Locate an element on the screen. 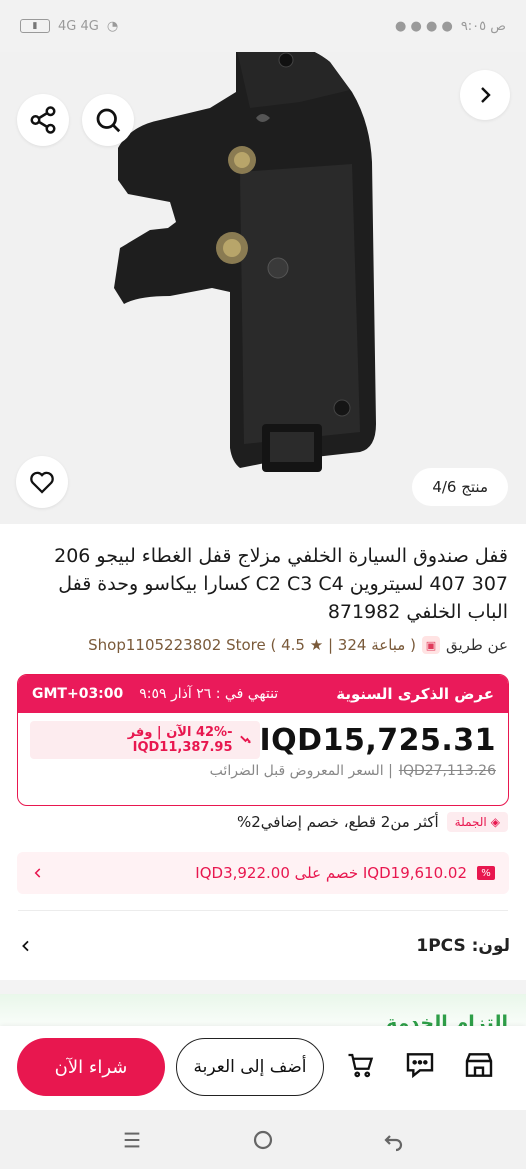 This screenshot has height=1169, width=526. status-bar: ▮ 4G 4G ◔ ● ● ● ● ص ٩:٠٥ is located at coordinates (263, 26).